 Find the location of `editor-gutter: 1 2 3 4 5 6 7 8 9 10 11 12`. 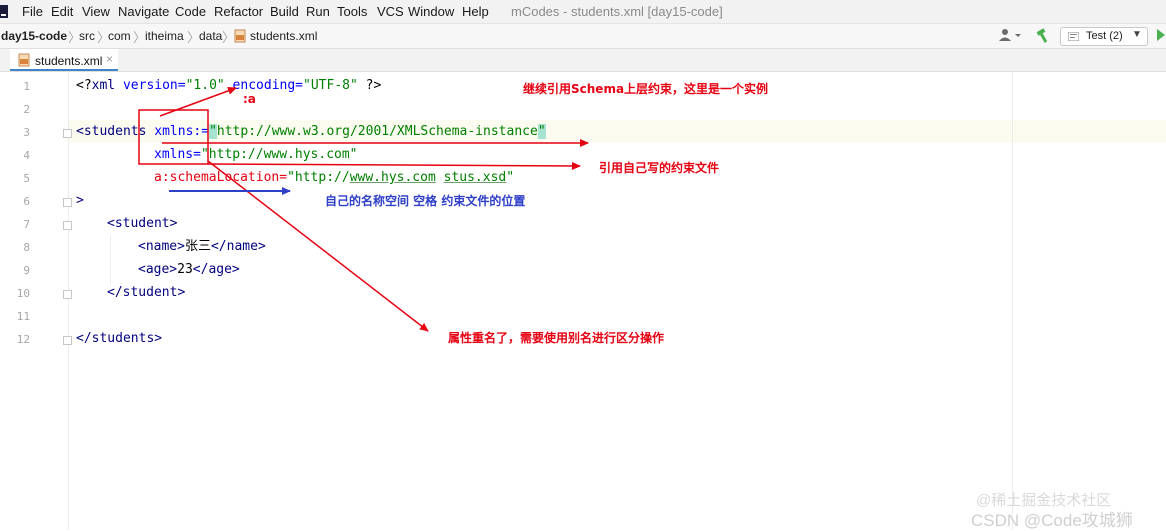

editor-gutter: 1 2 3 4 5 6 7 8 9 10 11 12 is located at coordinates (34, 301).